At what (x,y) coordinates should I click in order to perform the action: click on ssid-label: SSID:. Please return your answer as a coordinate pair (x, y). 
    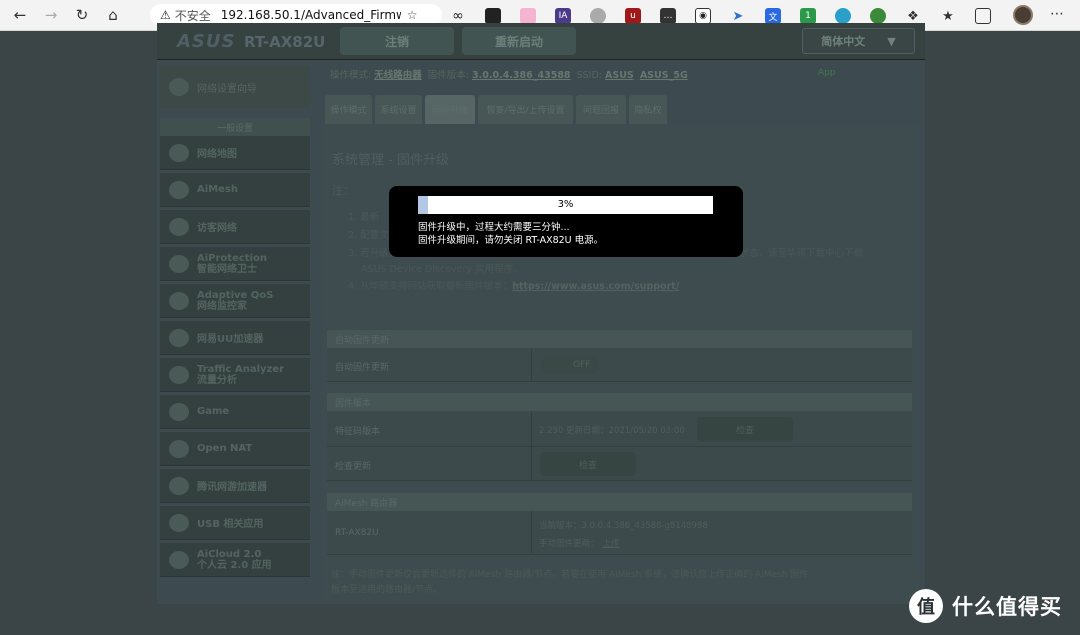
    Looking at the image, I should click on (589, 75).